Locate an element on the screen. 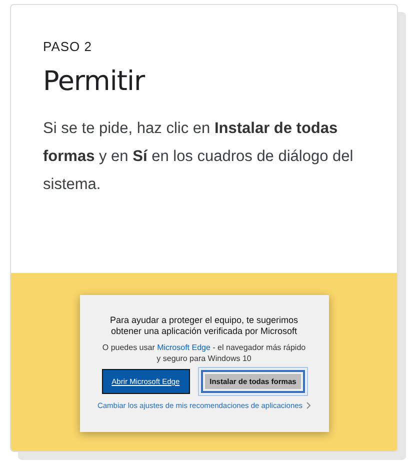 Image resolution: width=420 pixels, height=470 pixels. dialog-title: Para ayudar a proteger el equipo, te sugerimos obtener una aplicación verificada por Microsoft is located at coordinates (204, 326).